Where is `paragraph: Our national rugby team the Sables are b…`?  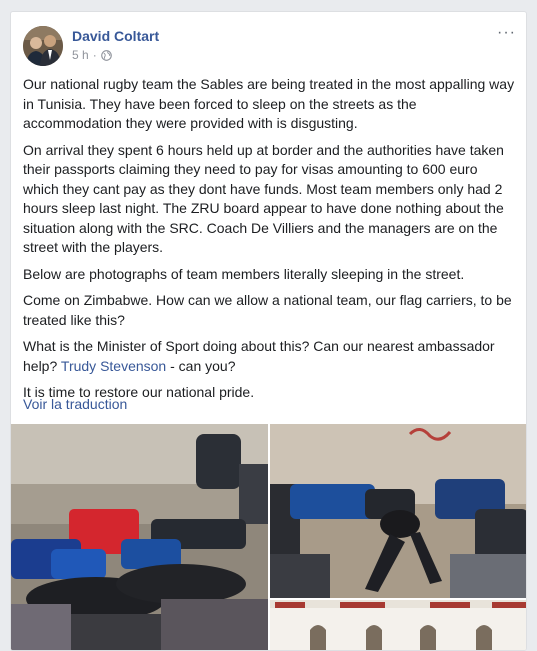
paragraph: Our national rugby team the Sables are b… is located at coordinates (269, 103).